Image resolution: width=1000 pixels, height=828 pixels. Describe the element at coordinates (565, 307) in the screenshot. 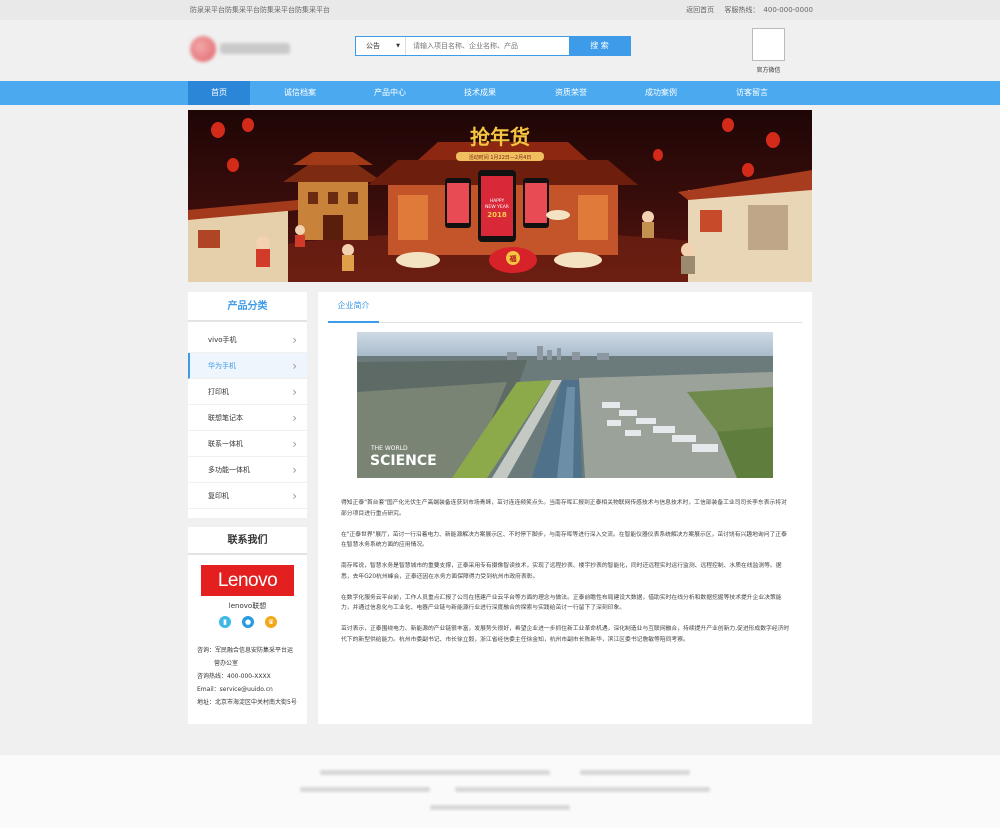

I see `content-tab-bar: 企业简介` at that location.